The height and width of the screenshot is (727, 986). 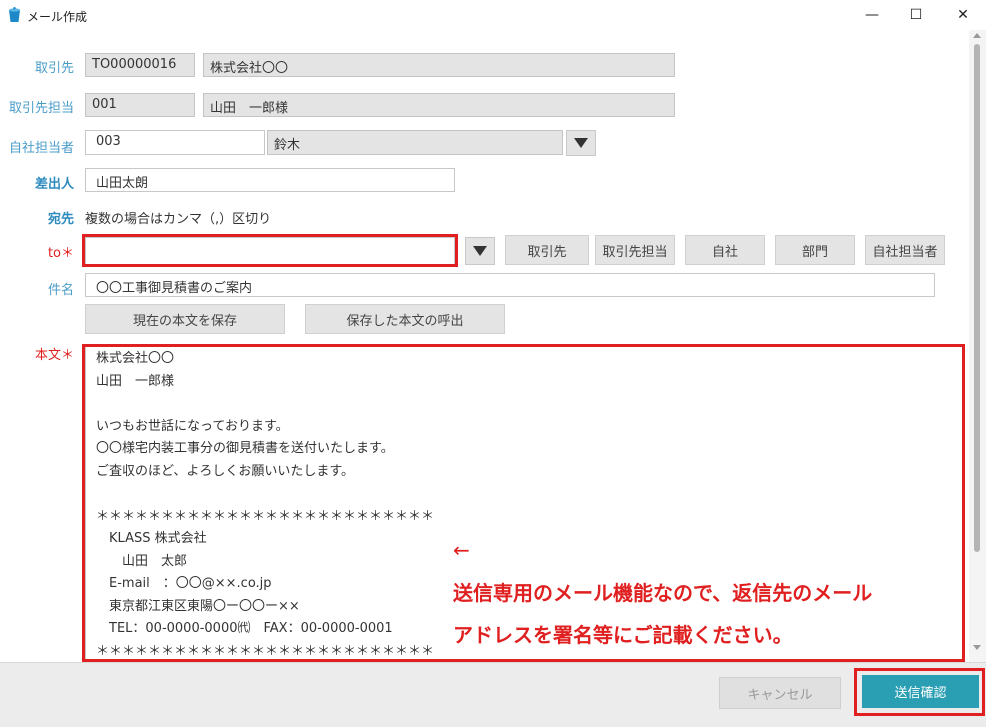 I want to click on subject-label: 件名, so click(x=60, y=290).